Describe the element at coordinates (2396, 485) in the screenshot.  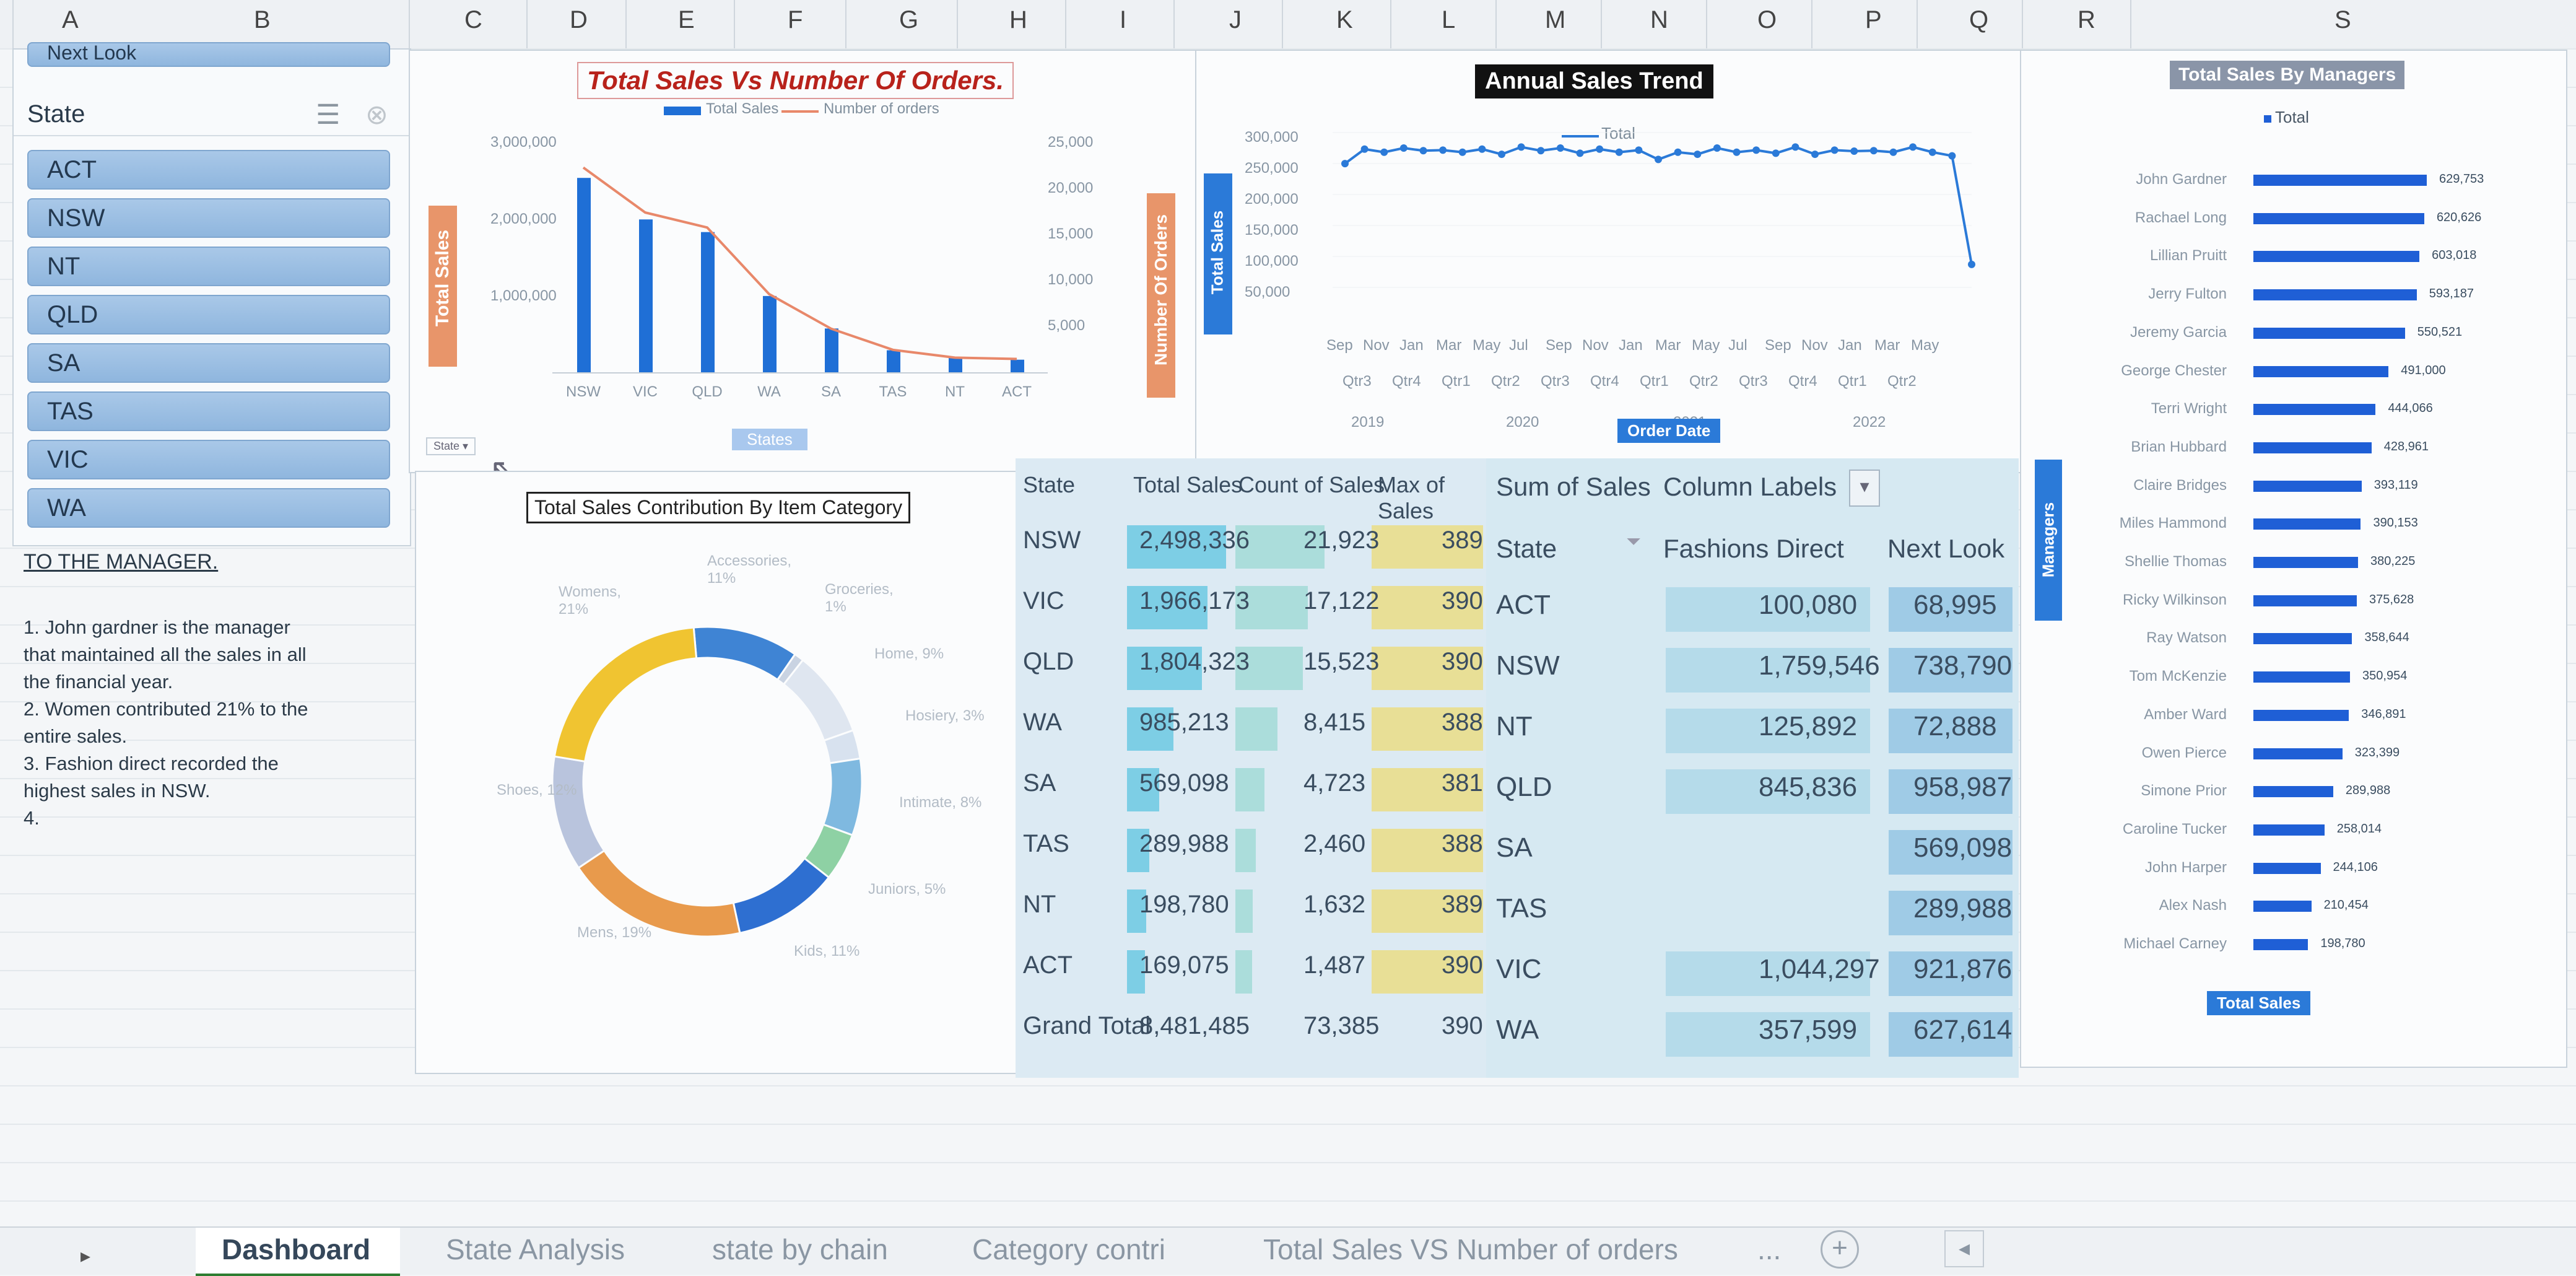
I see `manager-value: 393,119` at that location.